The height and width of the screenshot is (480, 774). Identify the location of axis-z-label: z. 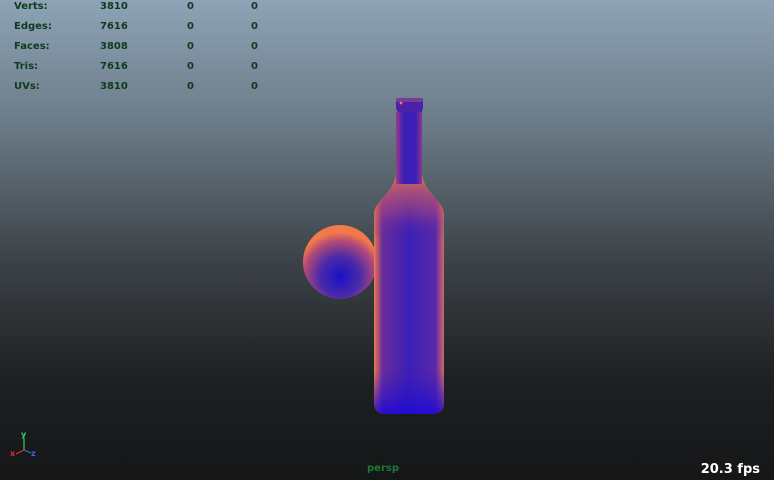
(33, 453).